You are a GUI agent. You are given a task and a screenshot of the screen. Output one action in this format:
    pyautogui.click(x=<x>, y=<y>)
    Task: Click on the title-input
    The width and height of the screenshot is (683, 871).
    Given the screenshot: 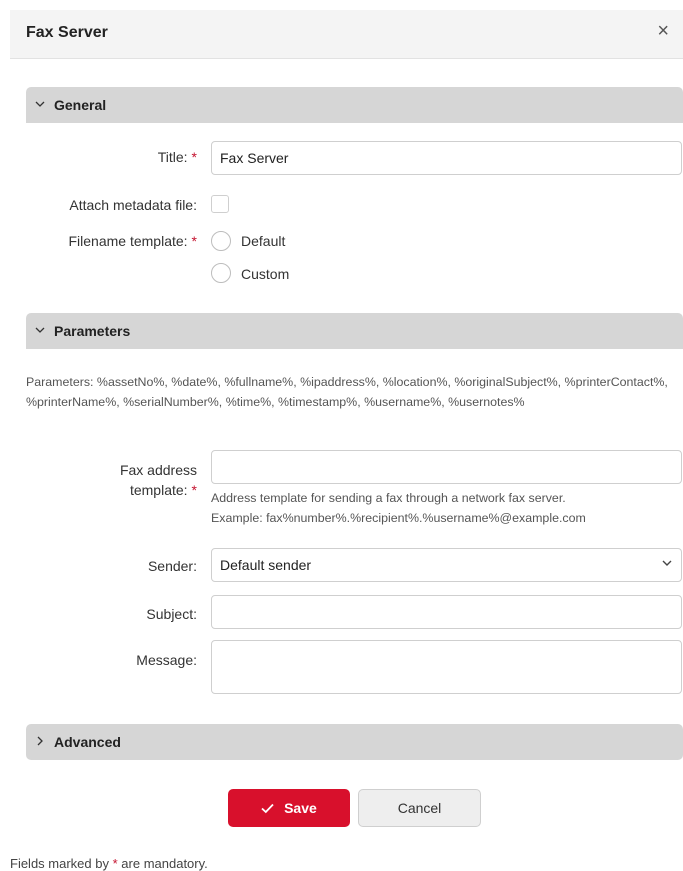 What is the action you would take?
    pyautogui.click(x=446, y=158)
    